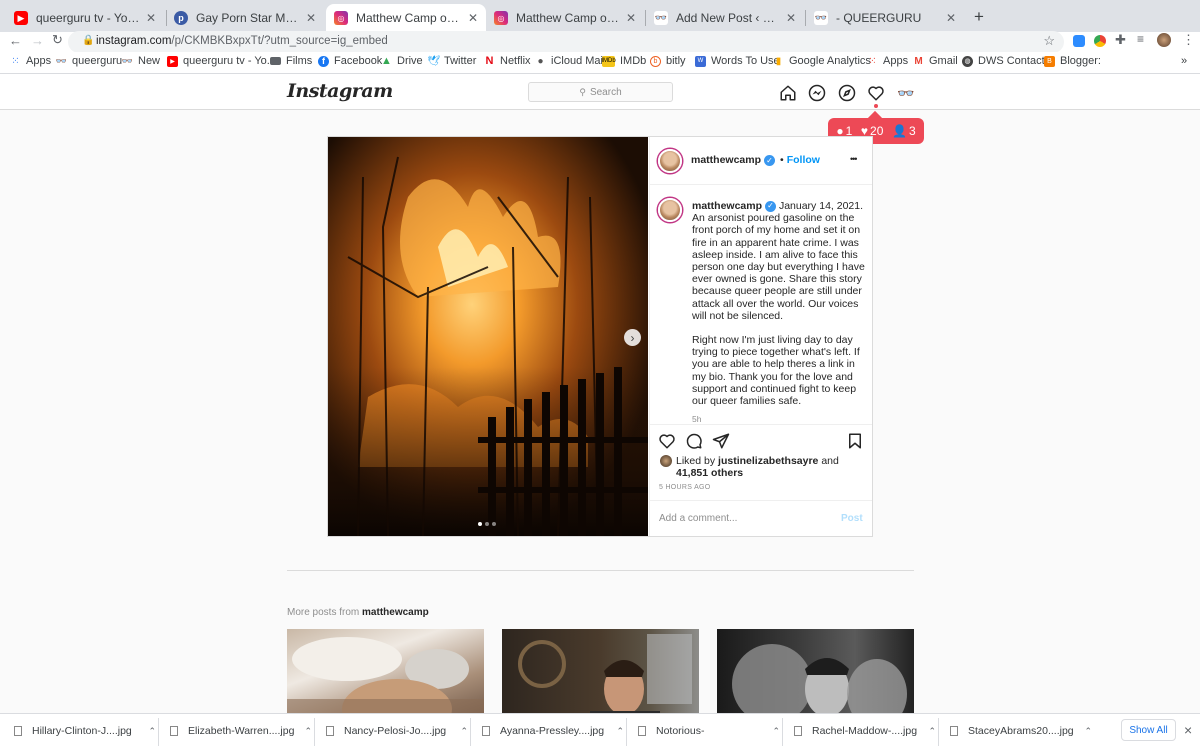 This screenshot has width=1200, height=750. Describe the element at coordinates (670, 161) in the screenshot. I see `avatar` at that location.